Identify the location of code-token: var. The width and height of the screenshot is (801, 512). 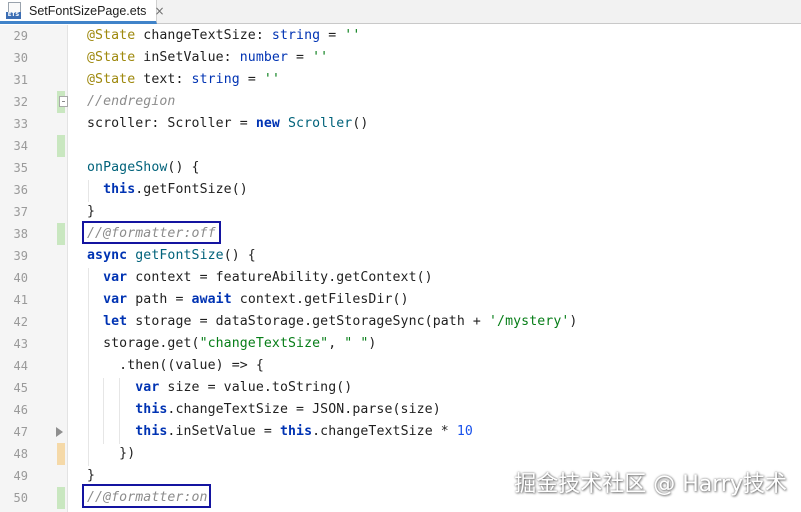
(111, 277).